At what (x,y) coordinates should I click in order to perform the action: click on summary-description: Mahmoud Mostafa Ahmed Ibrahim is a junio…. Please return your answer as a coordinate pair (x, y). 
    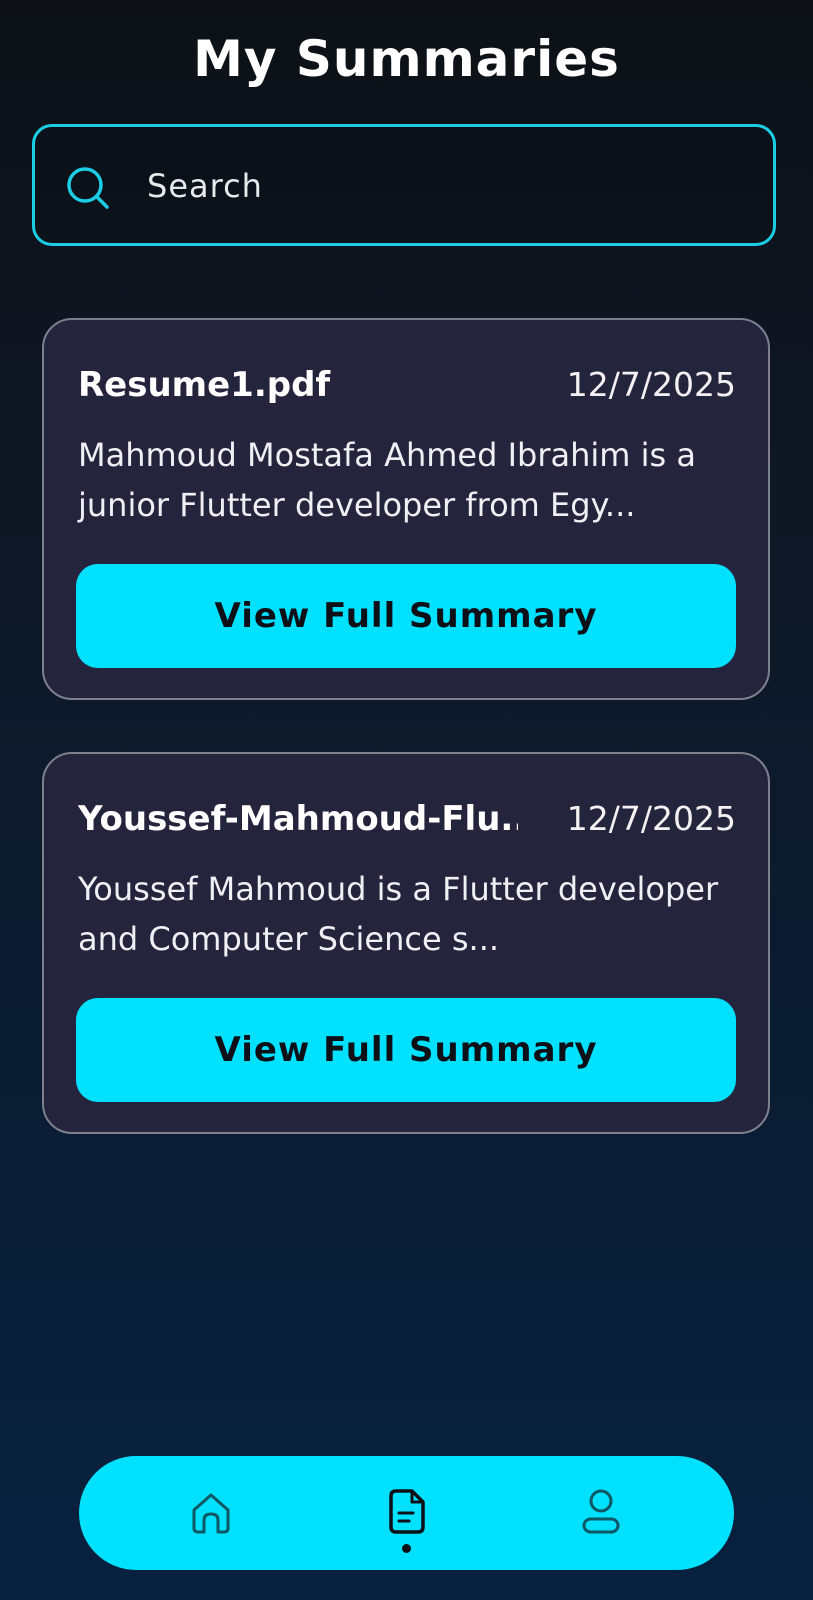
    Looking at the image, I should click on (387, 480).